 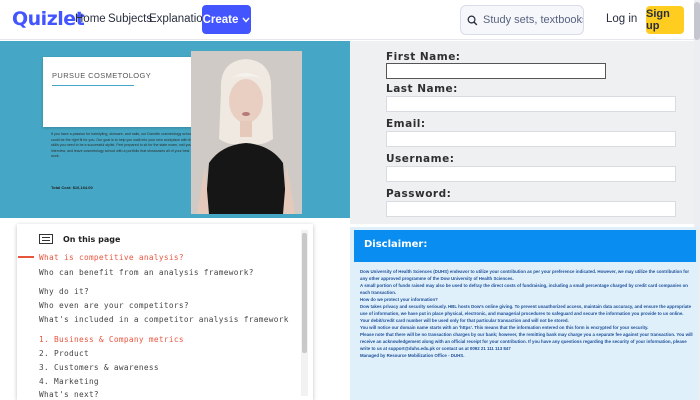 I want to click on last-name-field, so click(x=531, y=104).